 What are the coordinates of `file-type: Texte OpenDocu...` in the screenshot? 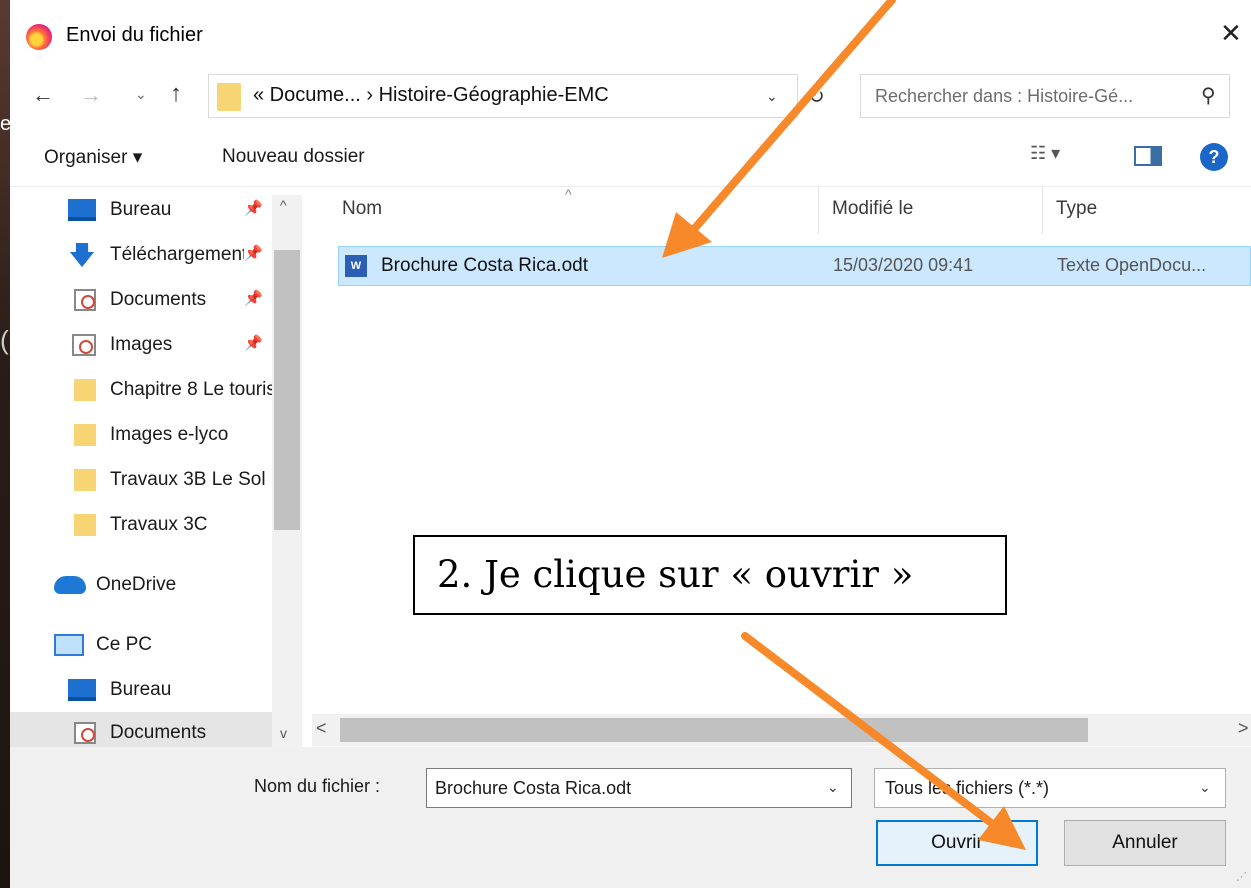 It's located at (1132, 265).